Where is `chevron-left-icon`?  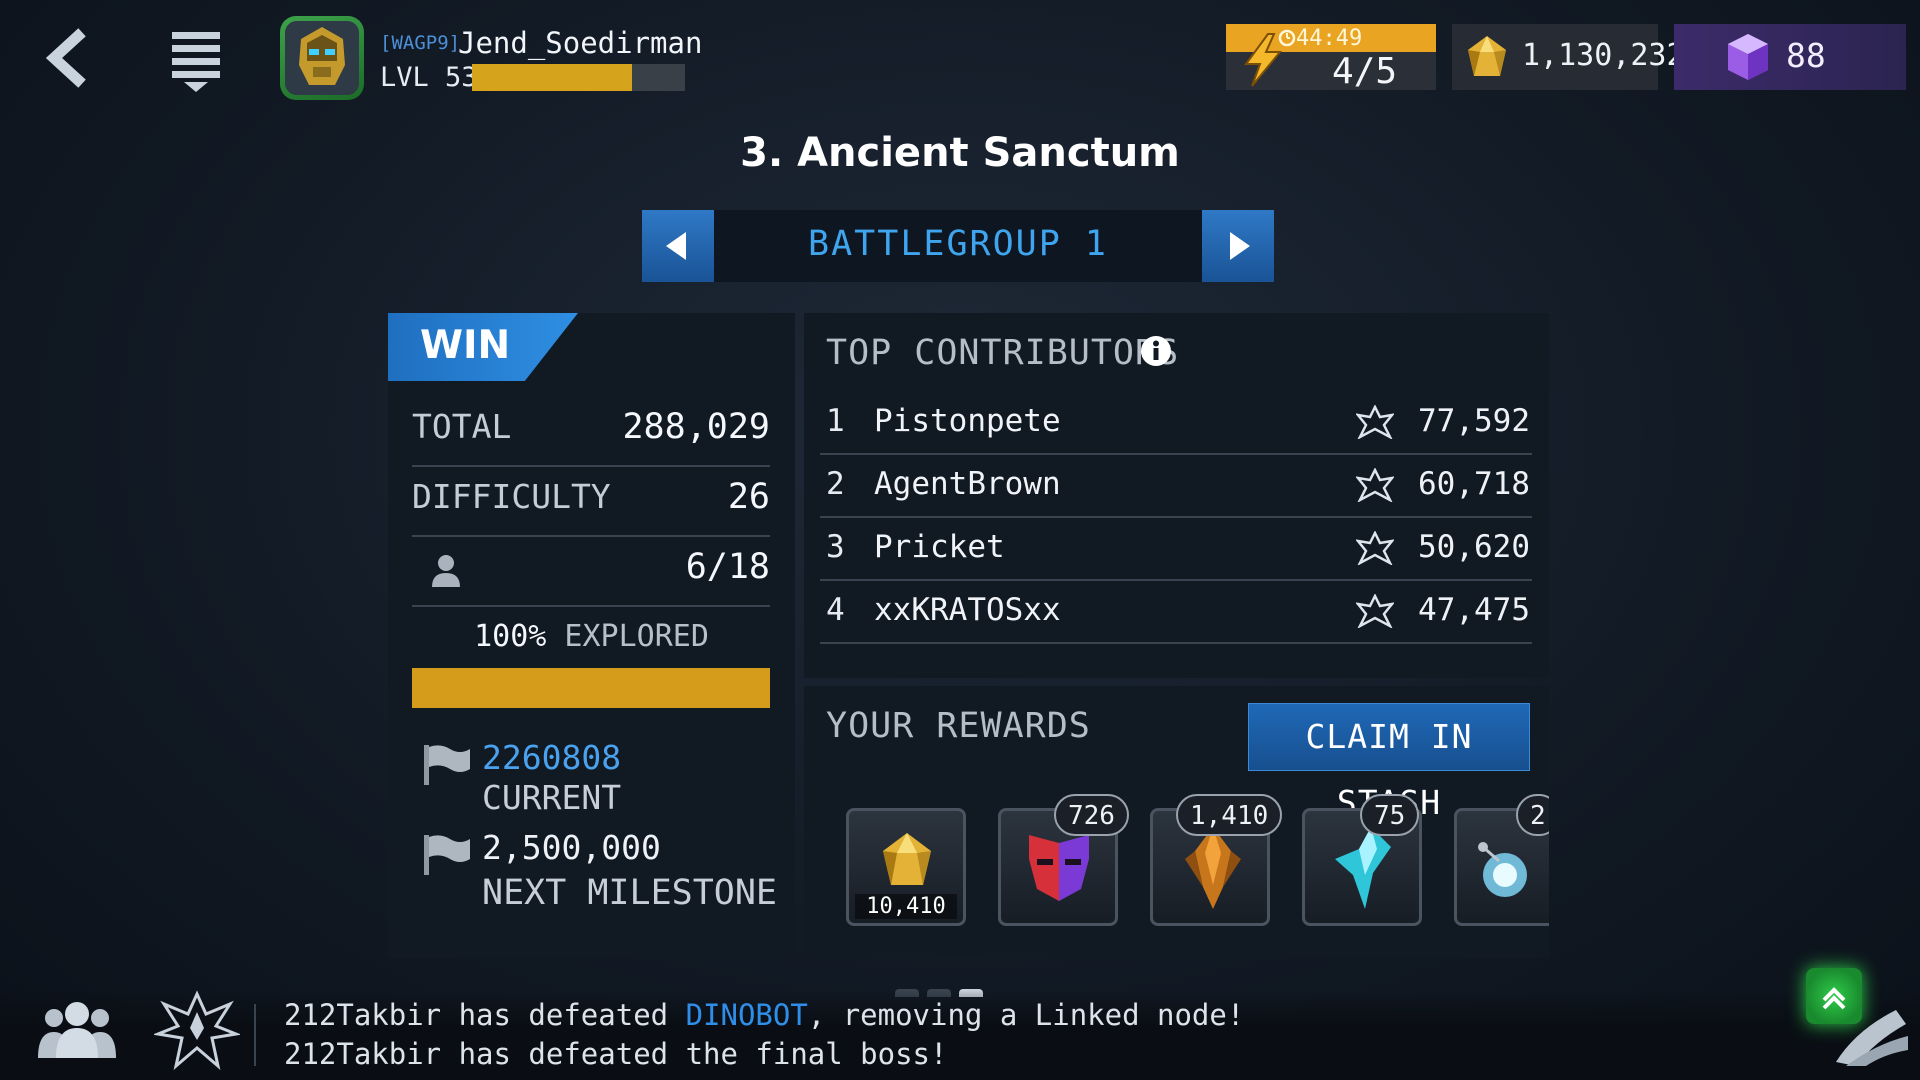 chevron-left-icon is located at coordinates (65, 58).